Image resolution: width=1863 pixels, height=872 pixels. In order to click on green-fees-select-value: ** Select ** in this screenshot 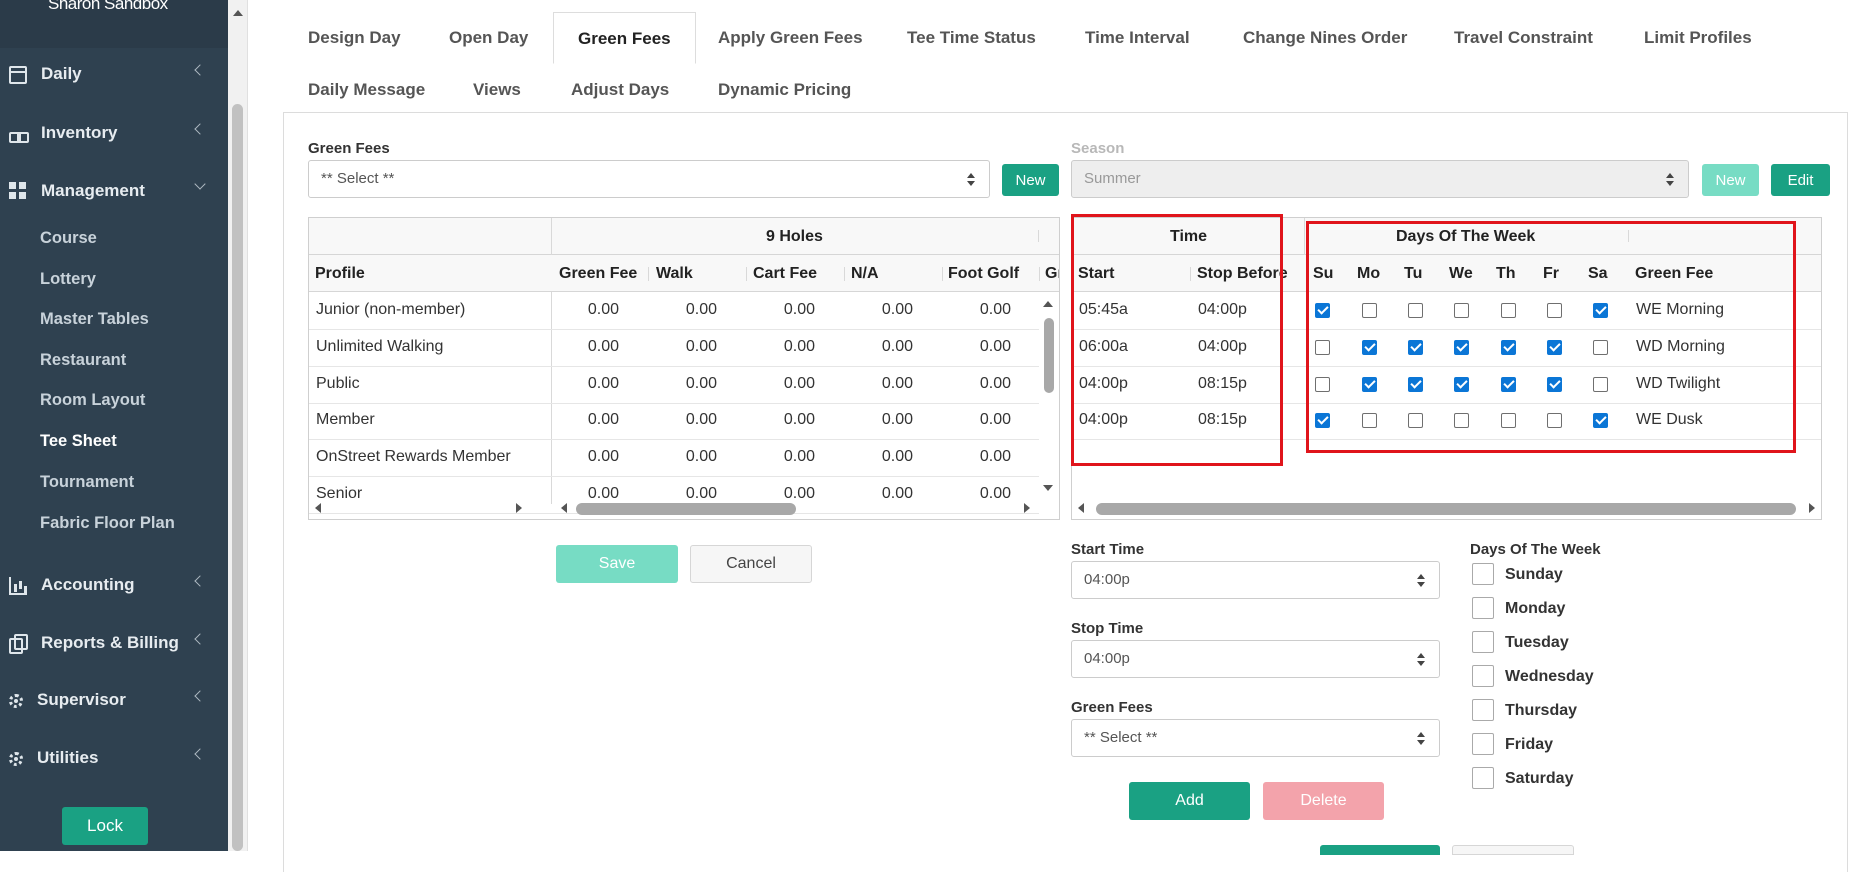, I will do `click(358, 178)`.